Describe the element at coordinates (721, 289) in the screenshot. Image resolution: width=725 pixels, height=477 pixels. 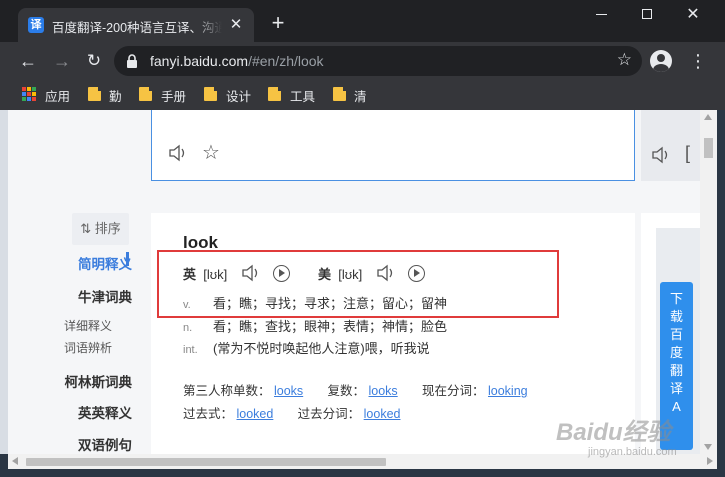
I see `window-right-edge` at that location.